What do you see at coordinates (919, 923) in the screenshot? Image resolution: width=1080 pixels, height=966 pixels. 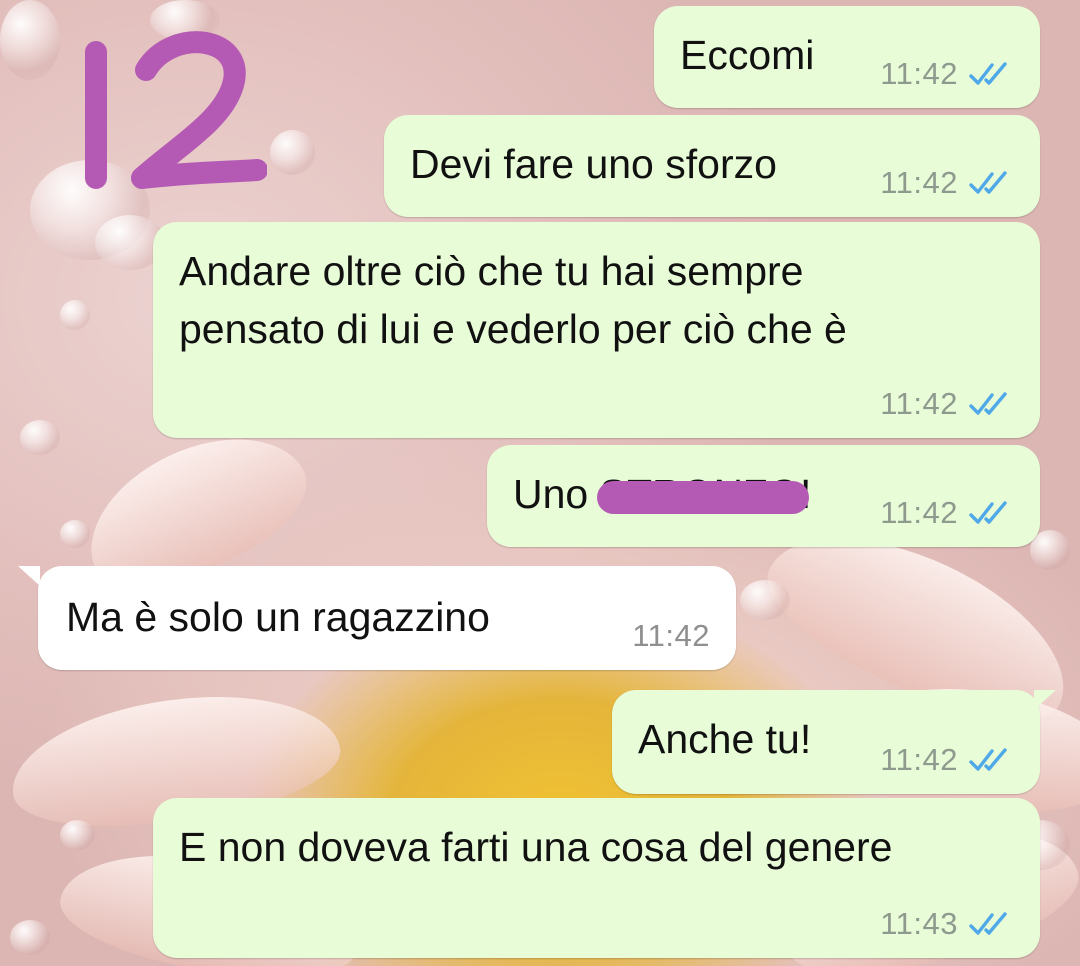 I see `message-time: 11:43` at bounding box center [919, 923].